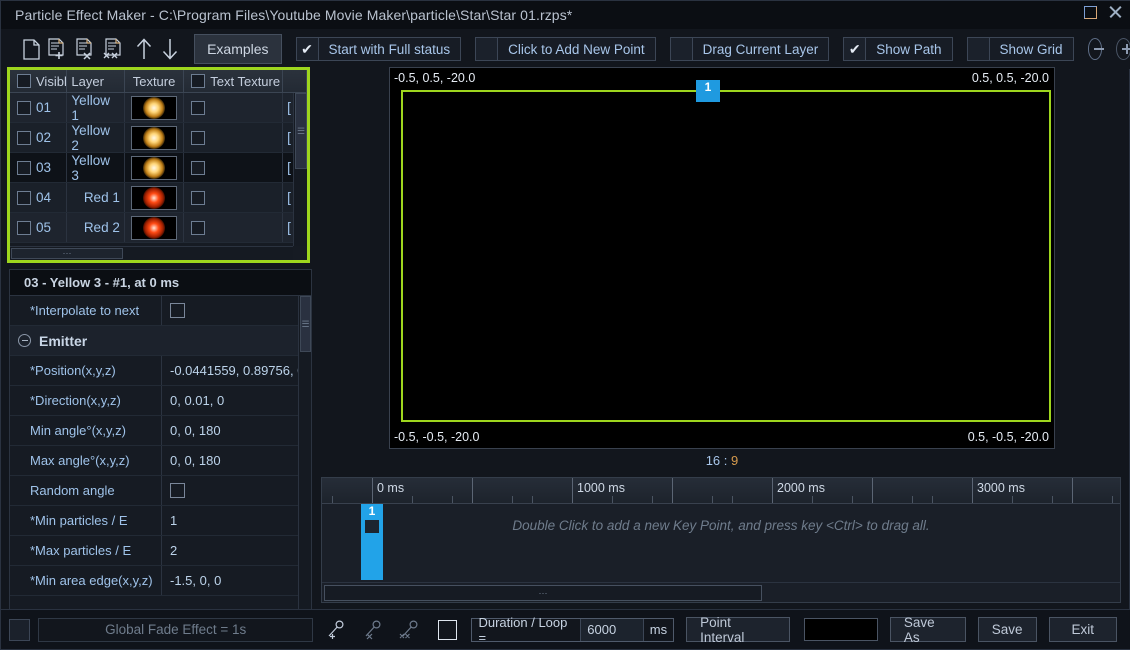 The height and width of the screenshot is (650, 1130). What do you see at coordinates (96, 81) in the screenshot?
I see `header-layer: Layer` at bounding box center [96, 81].